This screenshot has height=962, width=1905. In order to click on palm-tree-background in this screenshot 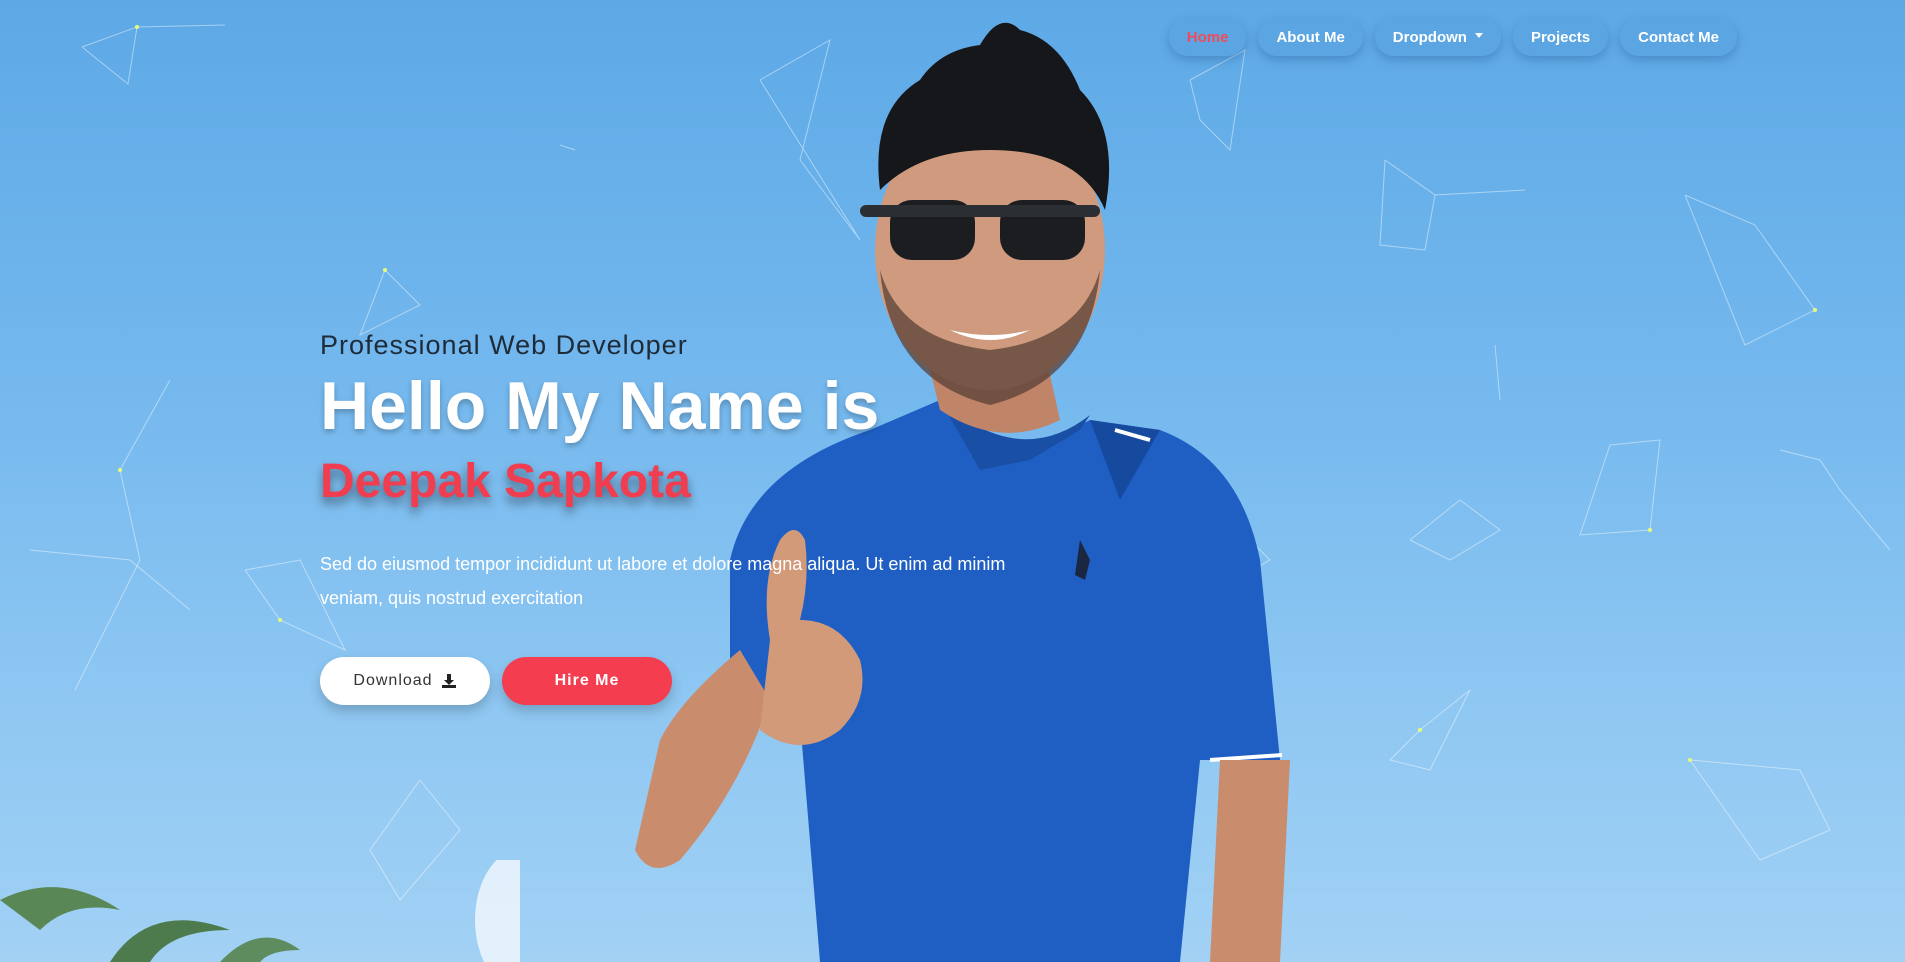, I will do `click(260, 911)`.